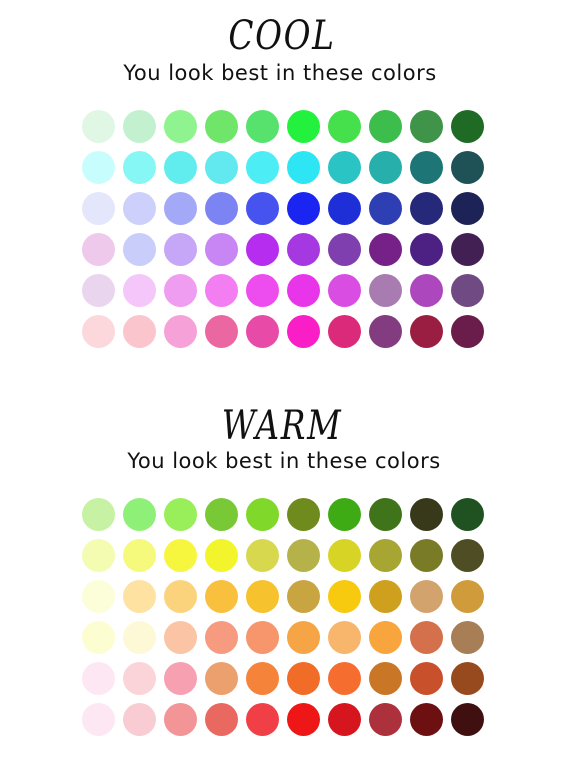 This screenshot has width=564, height=760. I want to click on warm-heading: WARM, so click(282, 426).